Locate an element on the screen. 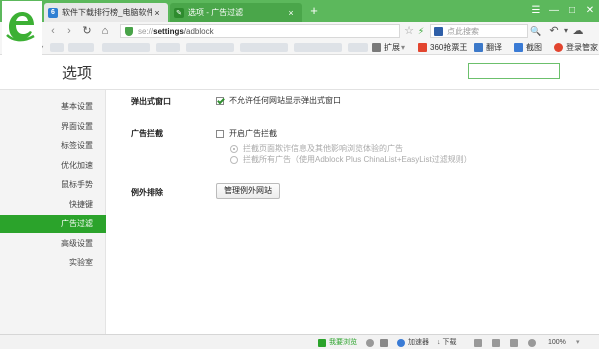 This screenshot has width=599, height=349. speedometer-icon is located at coordinates (401, 342).